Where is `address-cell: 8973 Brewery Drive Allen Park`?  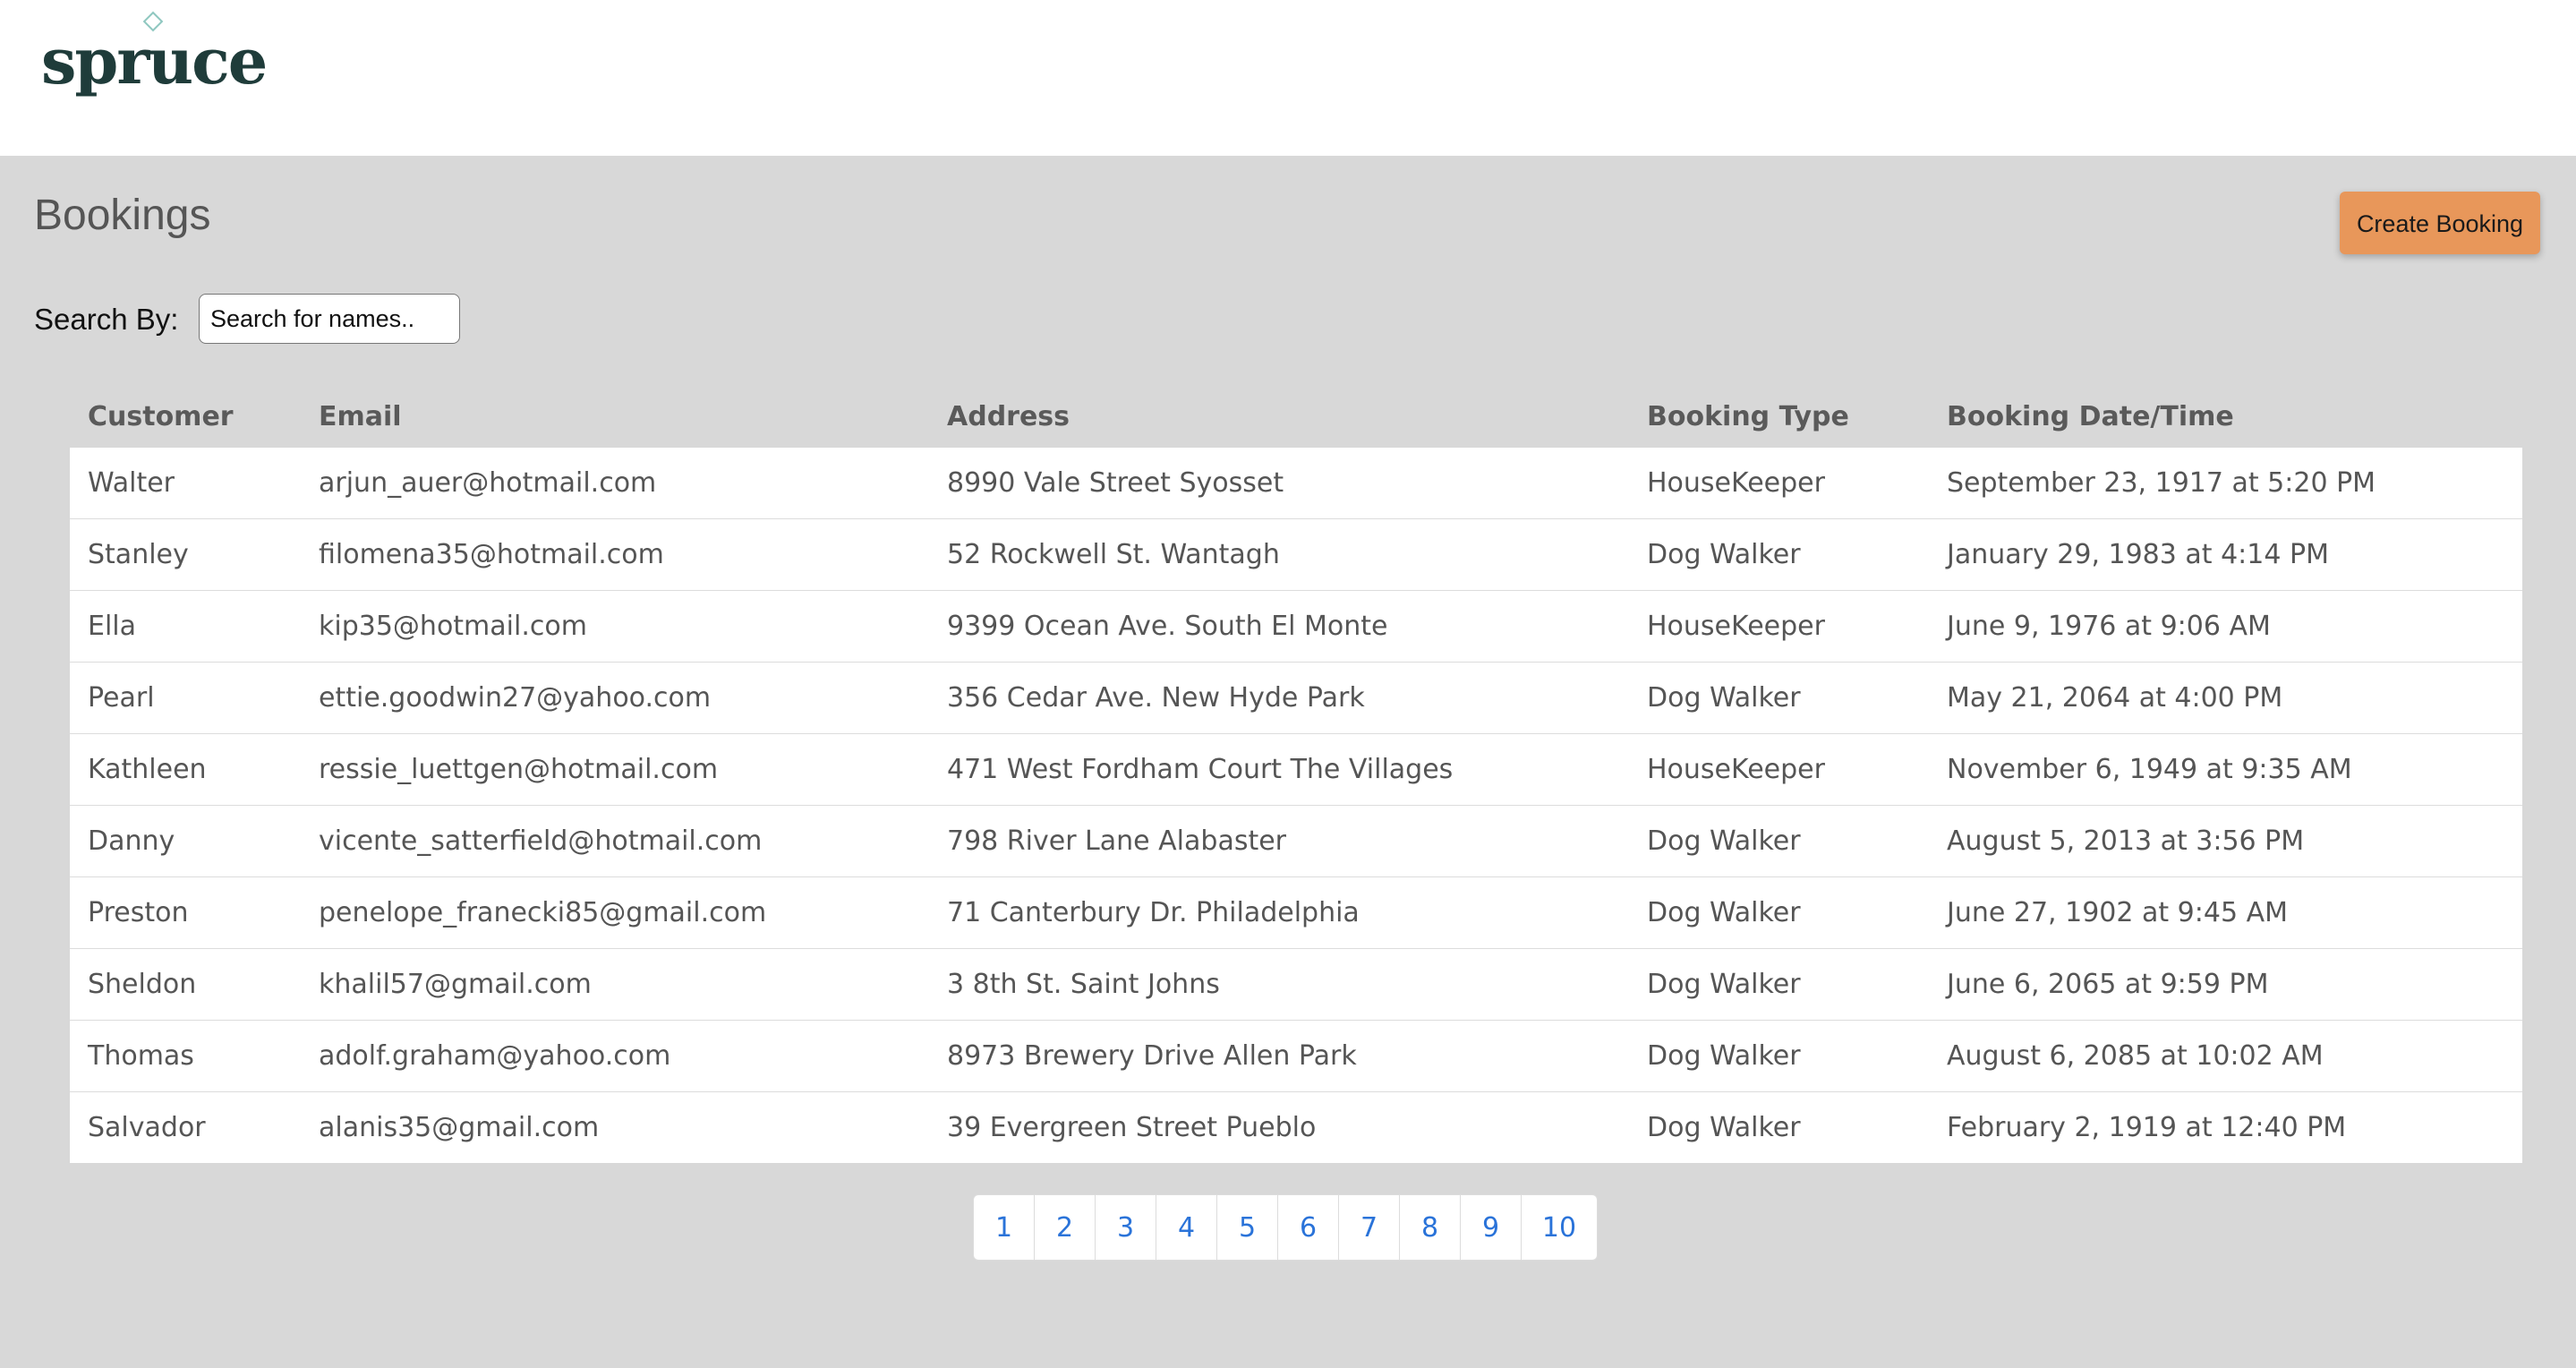
address-cell: 8973 Brewery Drive Allen Park is located at coordinates (1279, 1056).